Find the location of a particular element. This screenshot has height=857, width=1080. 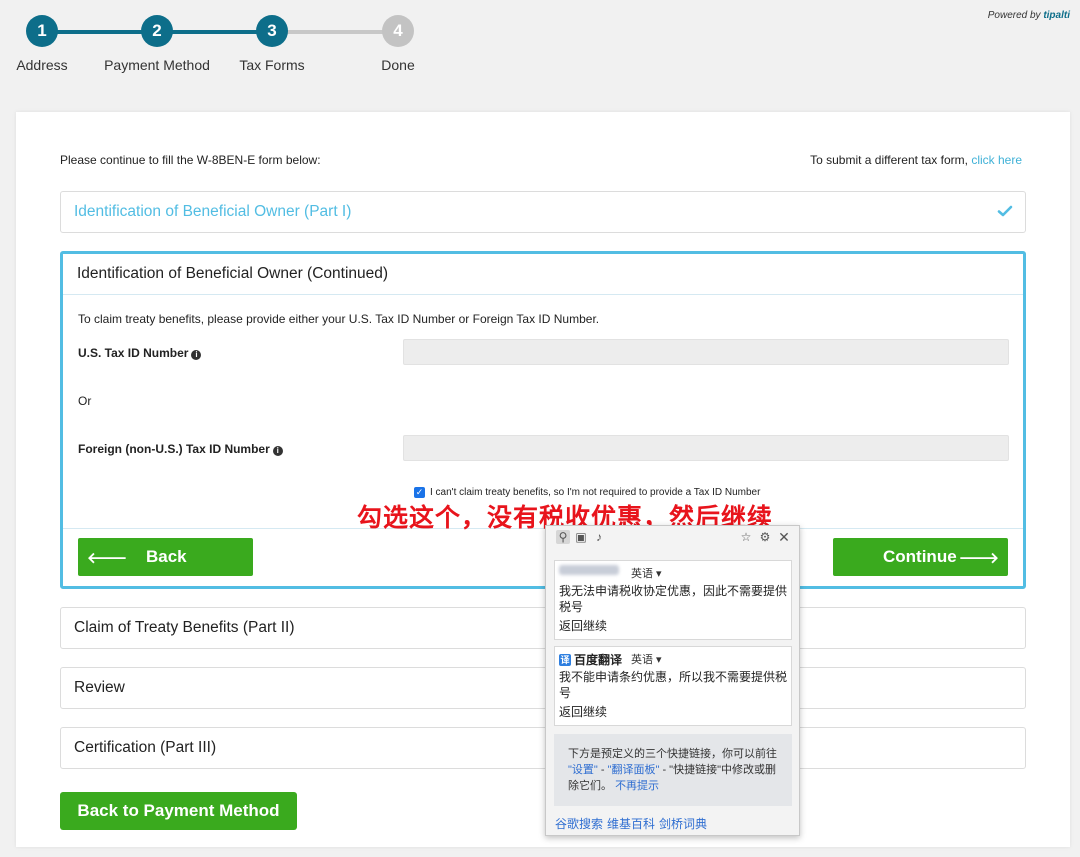

submit-different-text: To submit a different tax form, is located at coordinates (889, 160).